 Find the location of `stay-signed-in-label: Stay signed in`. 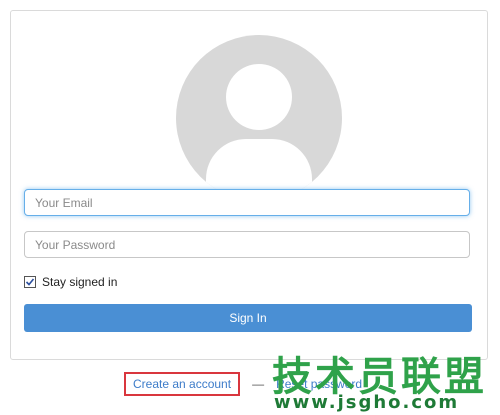

stay-signed-in-label: Stay signed in is located at coordinates (80, 282).